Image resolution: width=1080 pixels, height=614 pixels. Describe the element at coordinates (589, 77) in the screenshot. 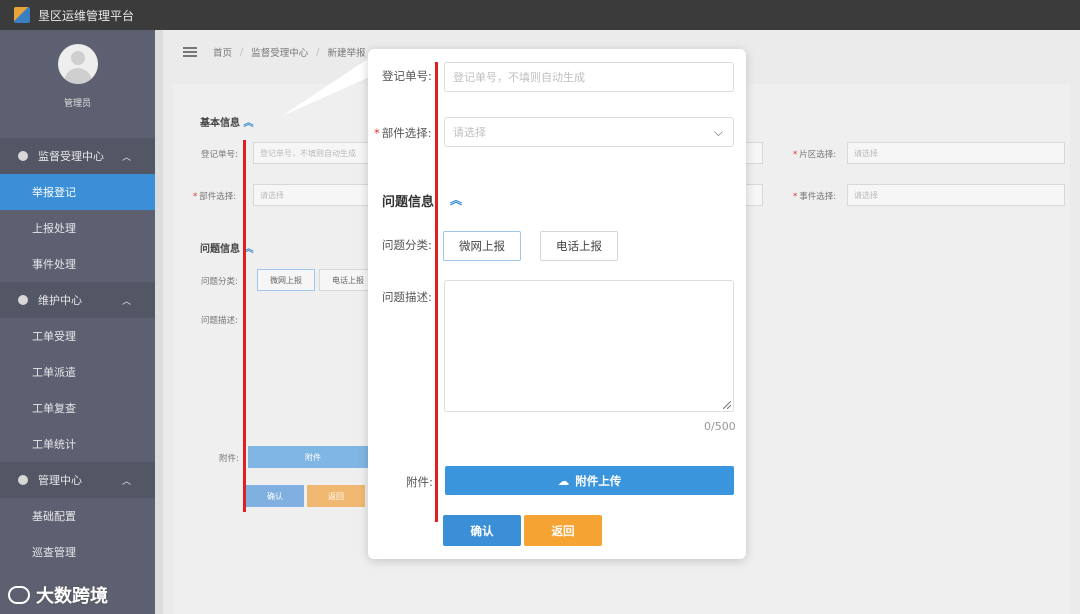

I see `reg-no-input: 登记单号，不填则自动生成` at that location.